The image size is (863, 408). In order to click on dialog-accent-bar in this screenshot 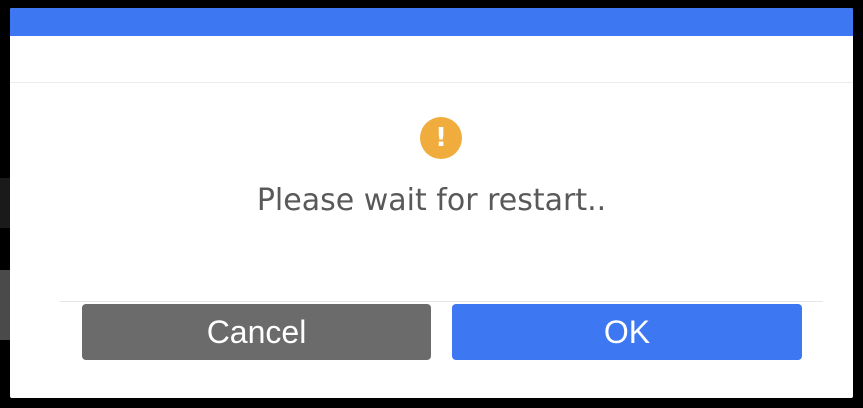, I will do `click(431, 22)`.